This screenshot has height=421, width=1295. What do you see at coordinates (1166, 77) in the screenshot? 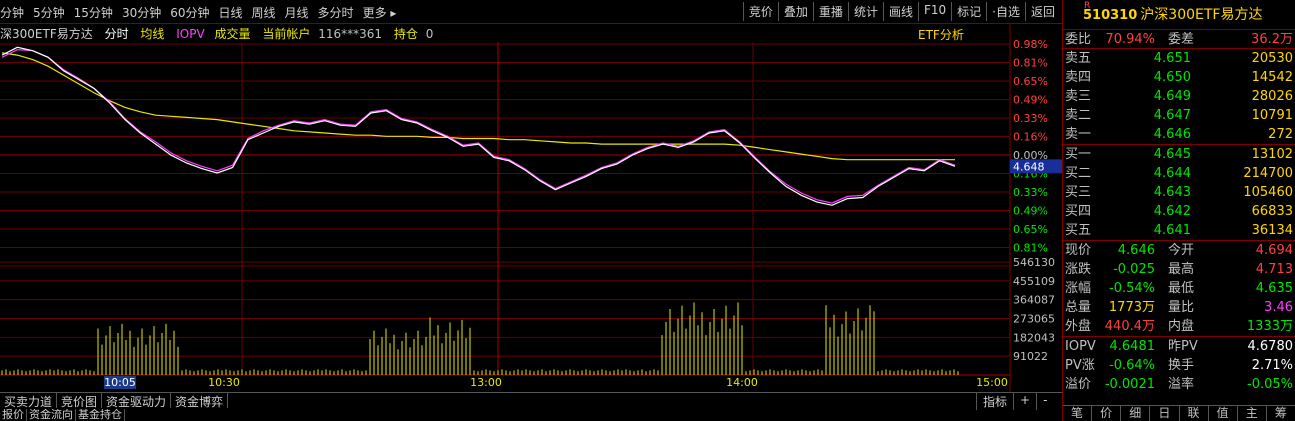
I see `ask-price: 4.650` at bounding box center [1166, 77].